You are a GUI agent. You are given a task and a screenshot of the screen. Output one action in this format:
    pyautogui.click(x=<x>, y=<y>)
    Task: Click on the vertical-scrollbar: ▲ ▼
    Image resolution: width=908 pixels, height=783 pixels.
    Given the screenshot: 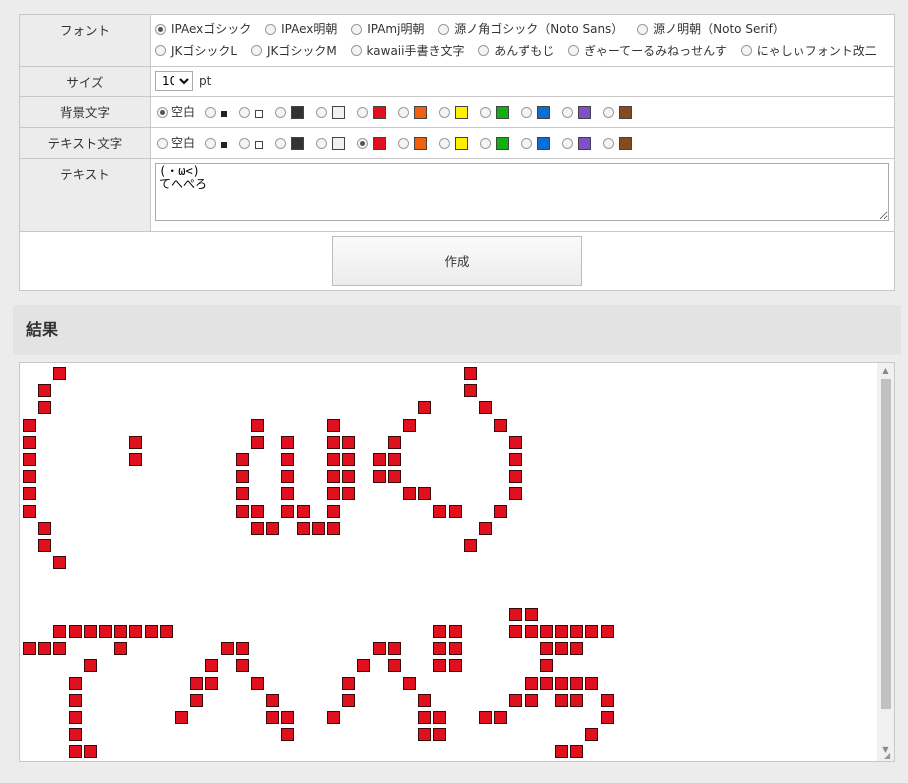 What is the action you would take?
    pyautogui.click(x=885, y=562)
    